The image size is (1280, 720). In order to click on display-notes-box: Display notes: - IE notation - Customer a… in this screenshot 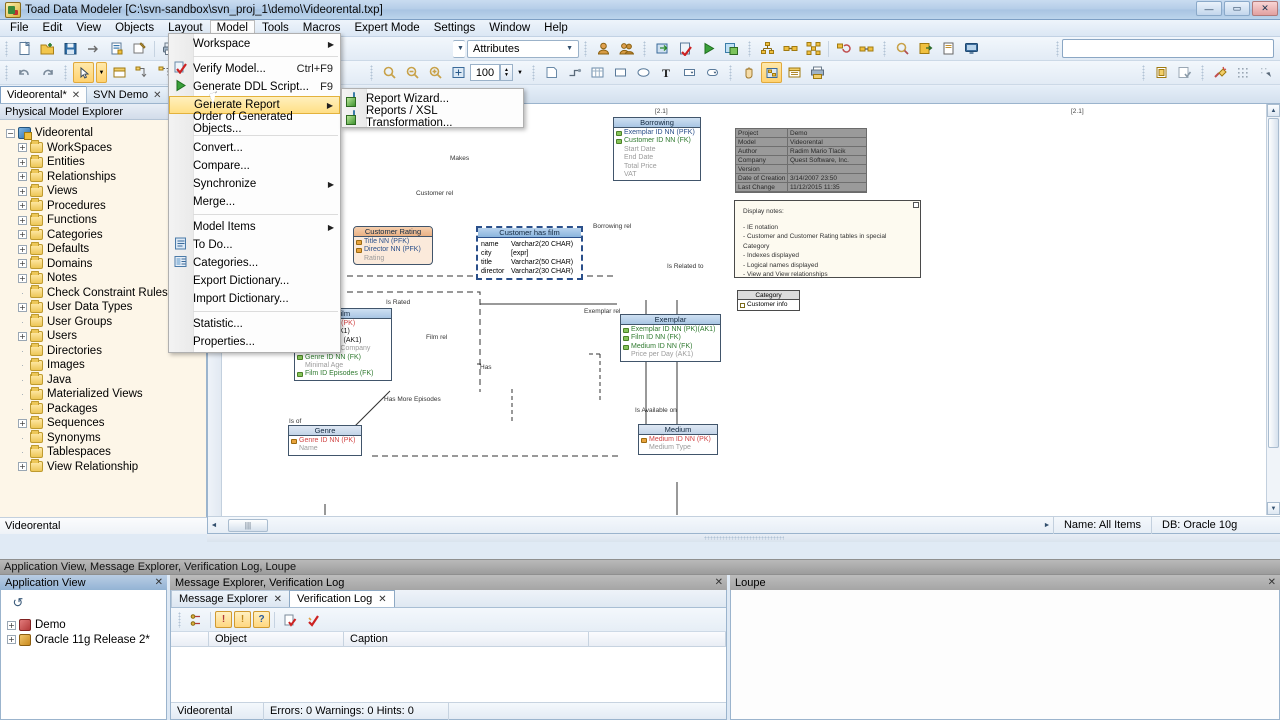, I will do `click(827, 239)`.